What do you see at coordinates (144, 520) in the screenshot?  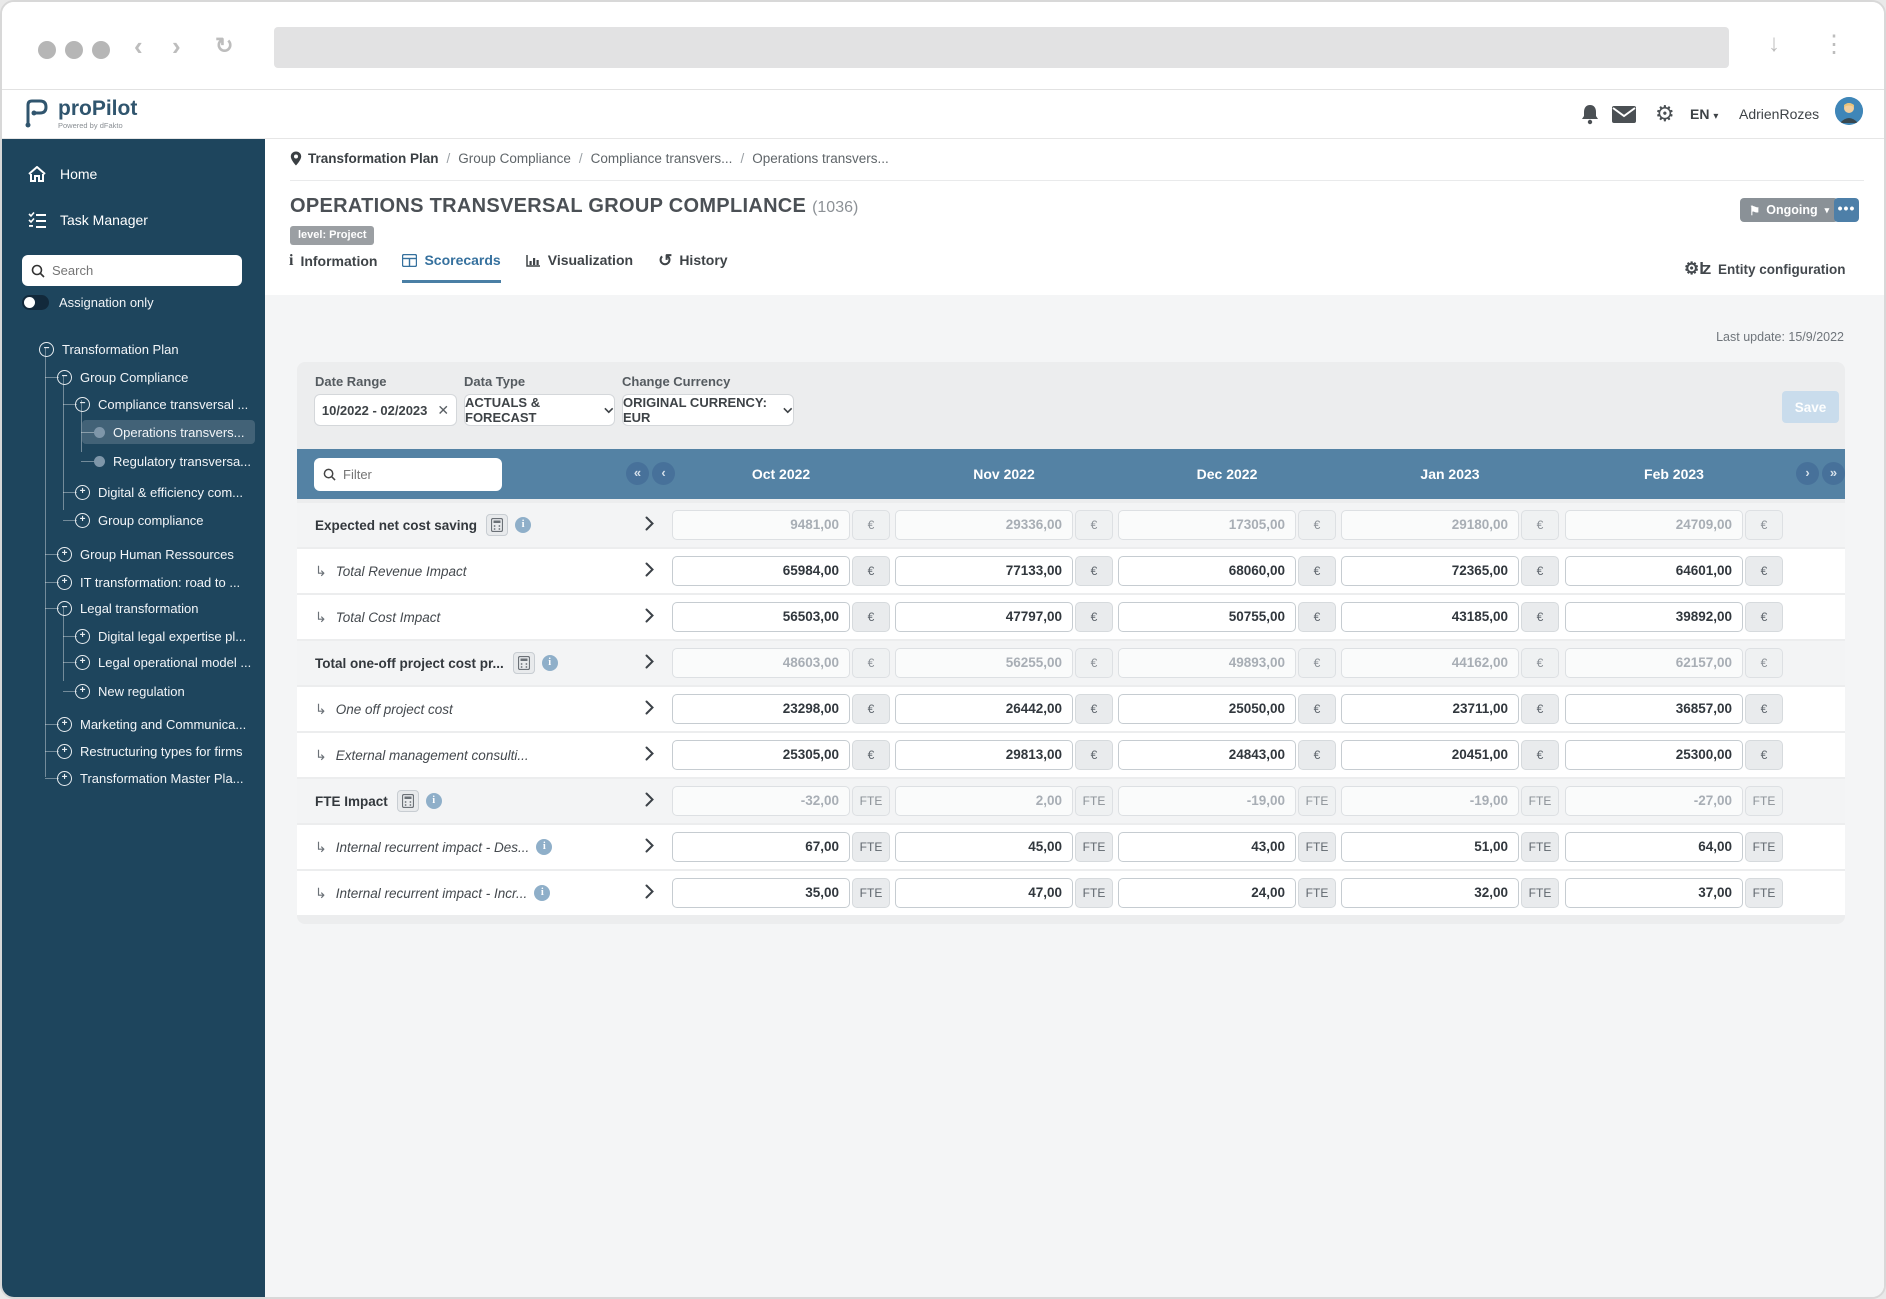 I see `tree-node-group-compliance: + Group compliance` at bounding box center [144, 520].